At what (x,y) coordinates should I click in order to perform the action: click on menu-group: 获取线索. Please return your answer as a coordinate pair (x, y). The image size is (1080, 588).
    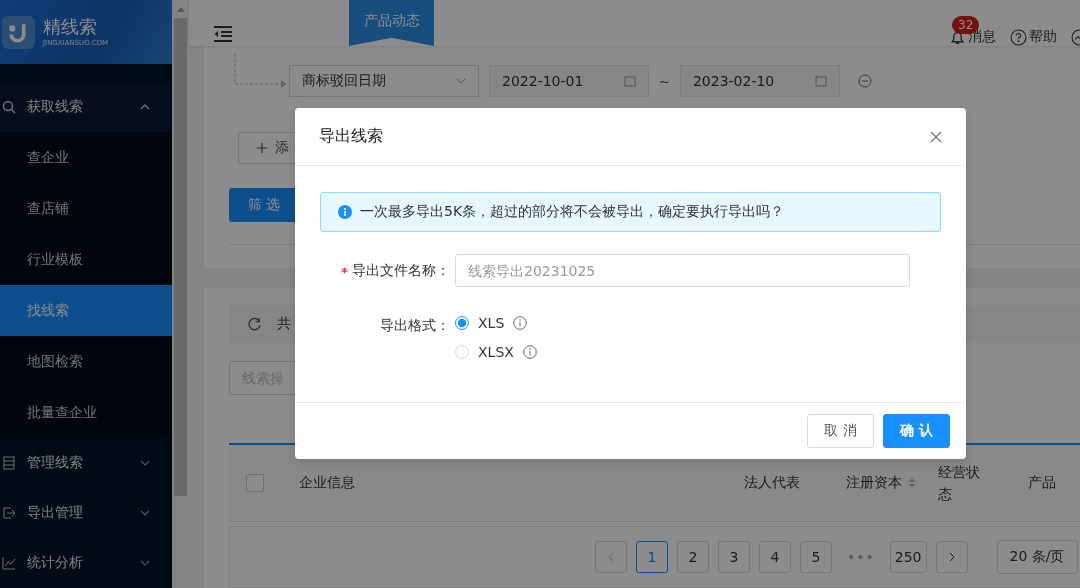
    Looking at the image, I should click on (86, 107).